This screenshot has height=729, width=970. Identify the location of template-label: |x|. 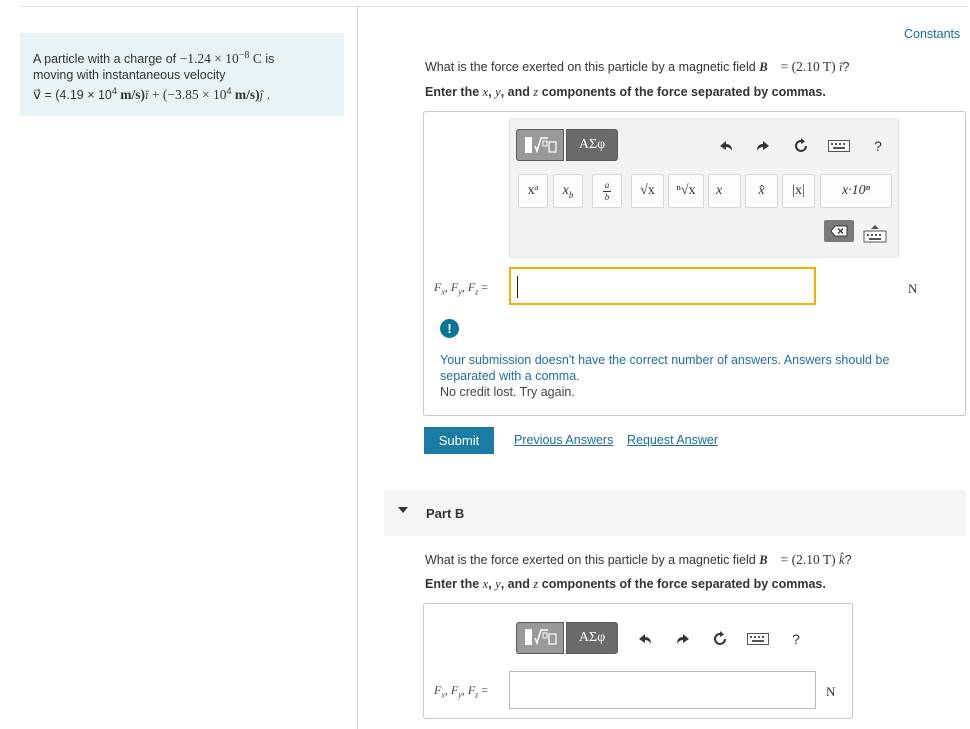
(798, 190).